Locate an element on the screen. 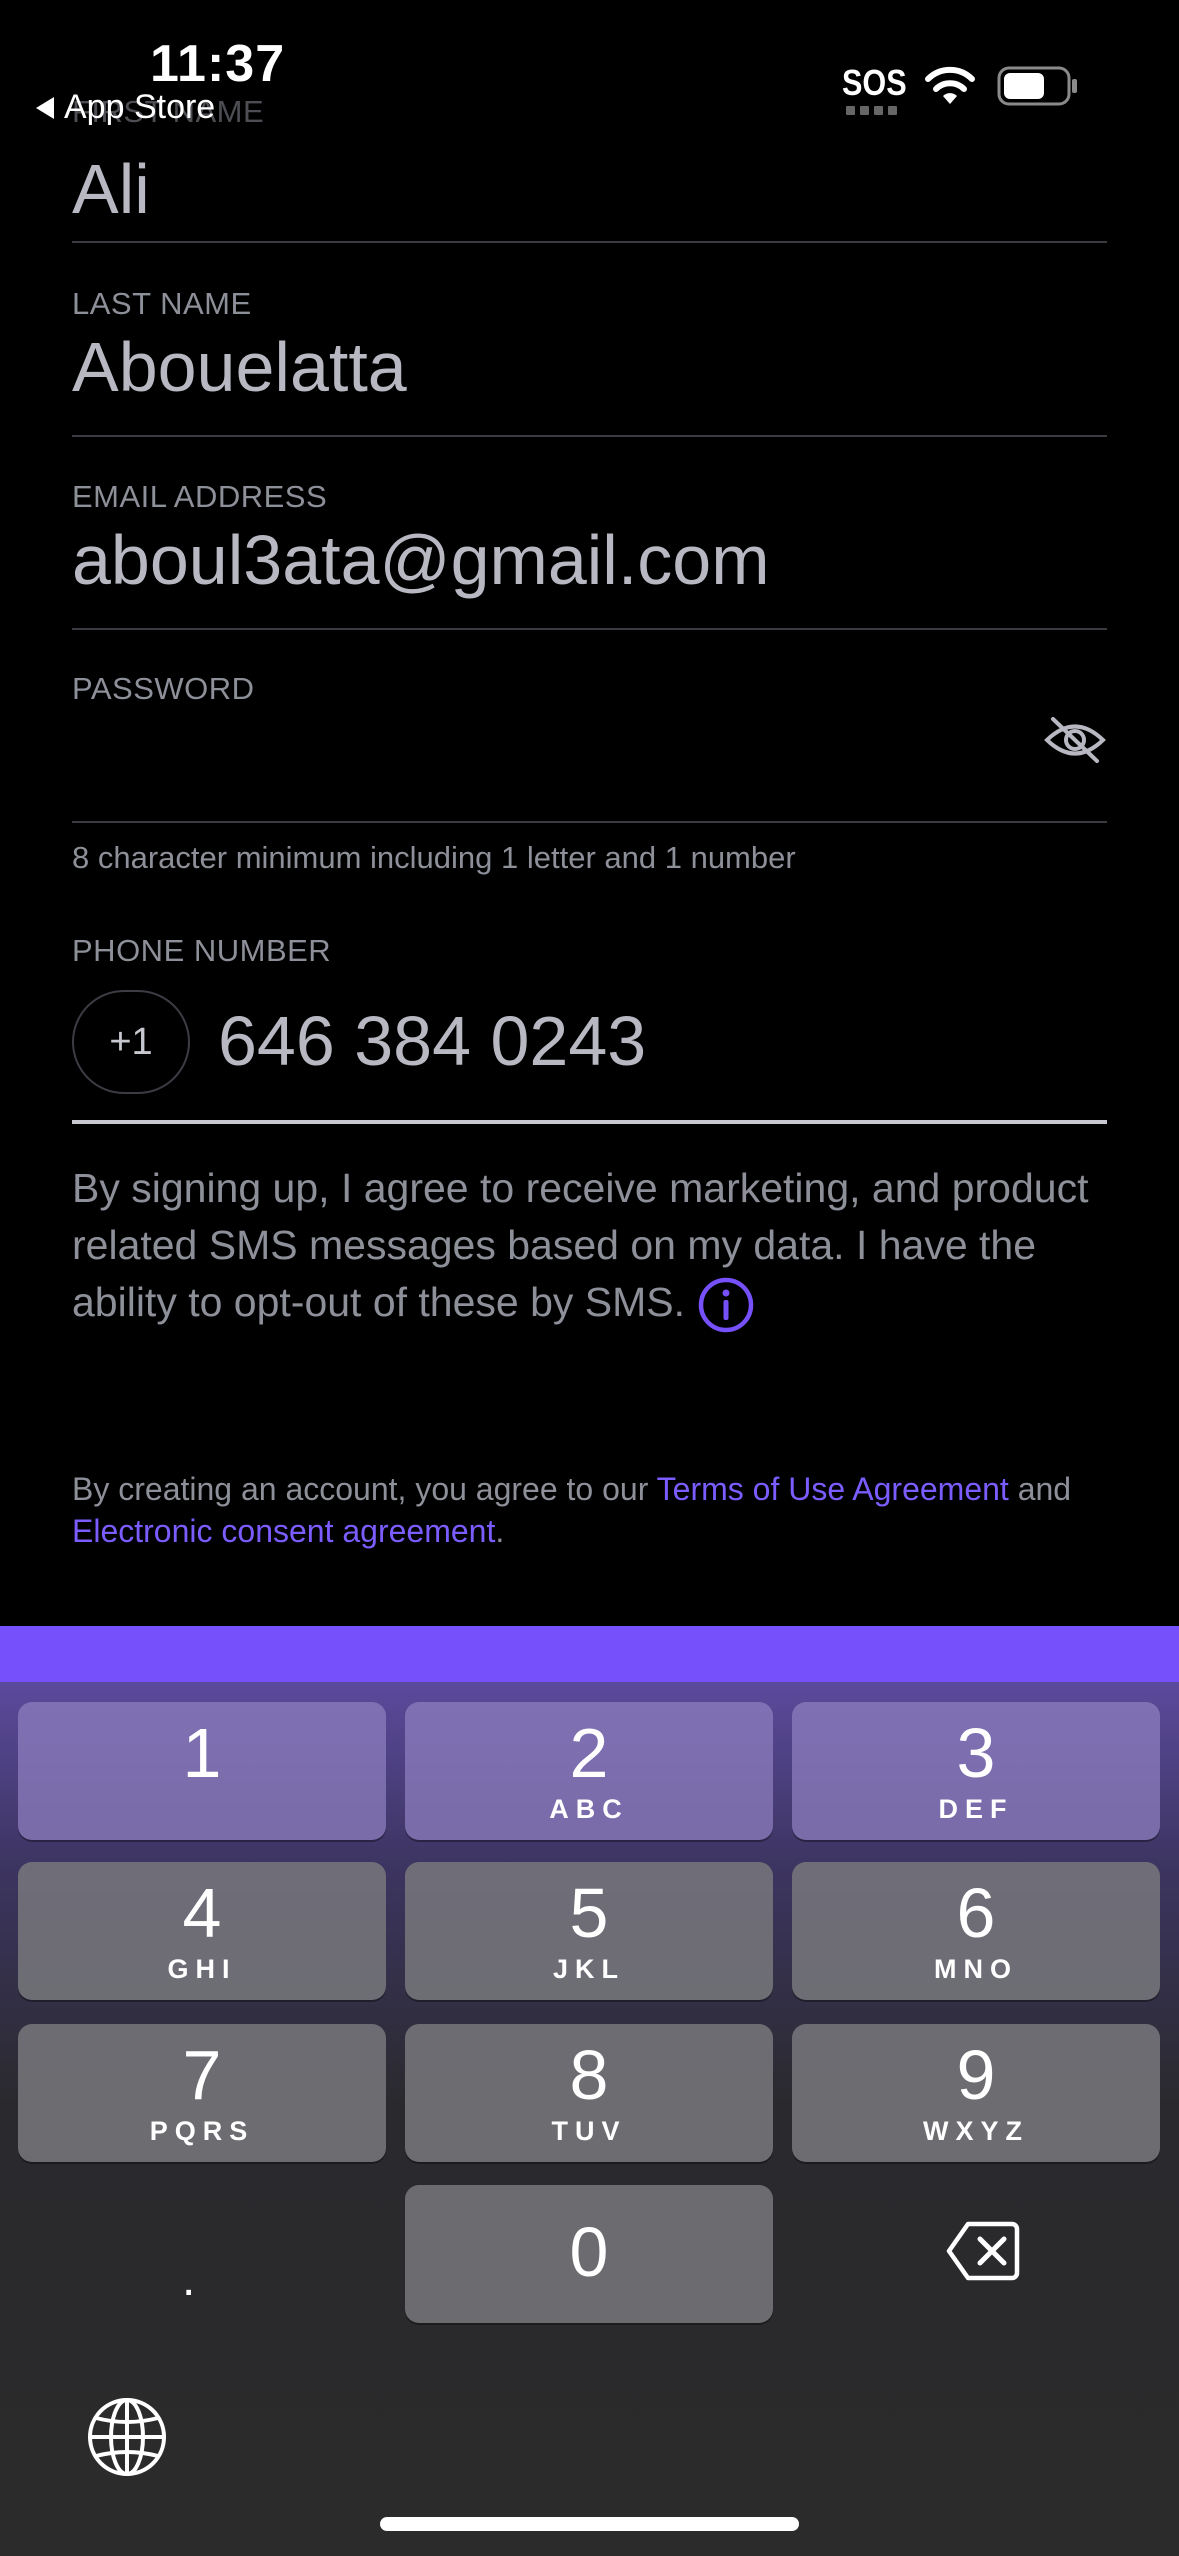 The width and height of the screenshot is (1179, 2556). key-letters: GHI is located at coordinates (202, 1969).